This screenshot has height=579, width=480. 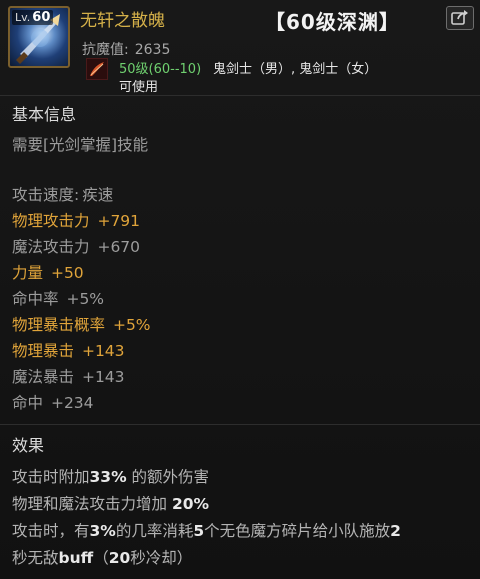 I want to click on effect-number: 20%, so click(x=190, y=504).